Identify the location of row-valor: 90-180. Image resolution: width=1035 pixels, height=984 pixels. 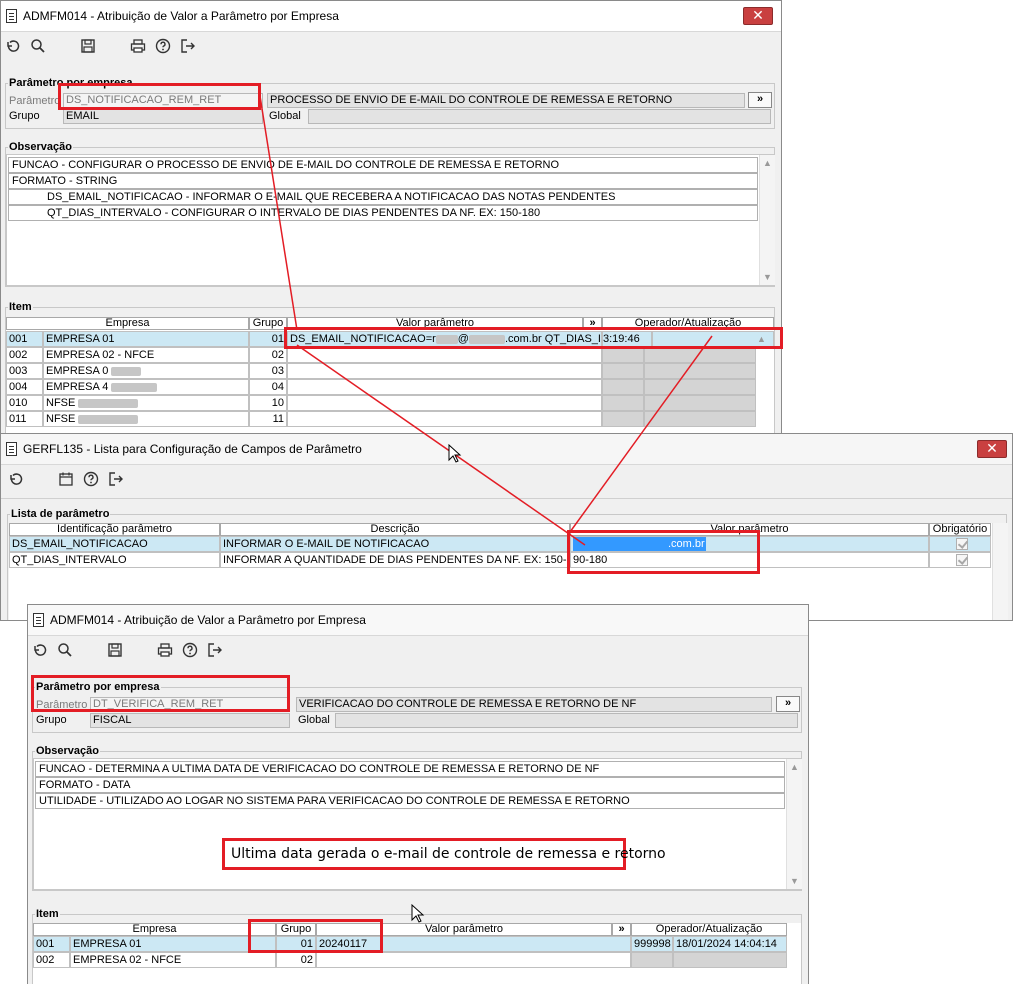
(749, 560).